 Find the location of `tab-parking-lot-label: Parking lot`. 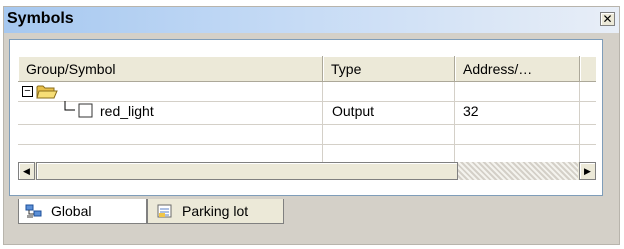

tab-parking-lot-label: Parking lot is located at coordinates (215, 211).